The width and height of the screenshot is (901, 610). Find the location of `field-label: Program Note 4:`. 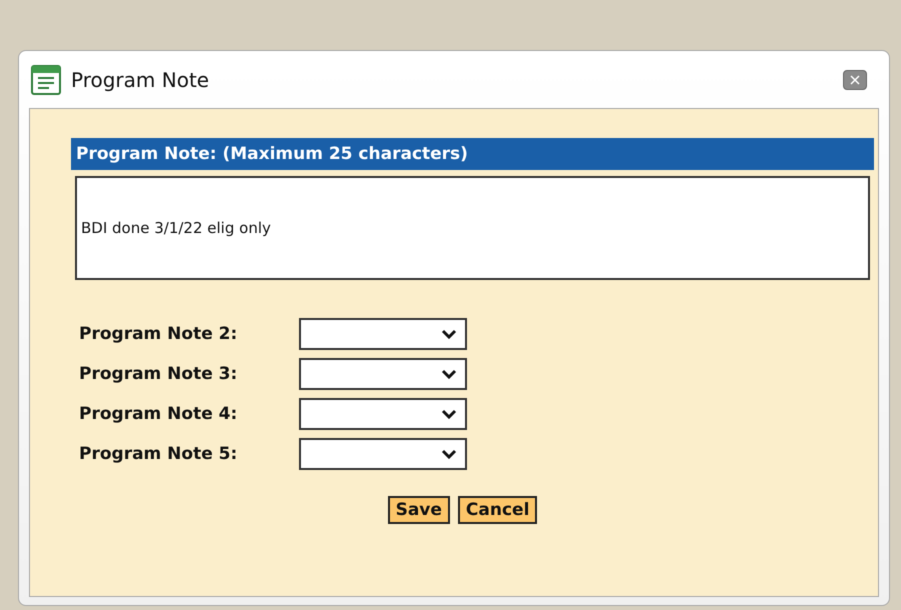

field-label: Program Note 4: is located at coordinates (158, 414).